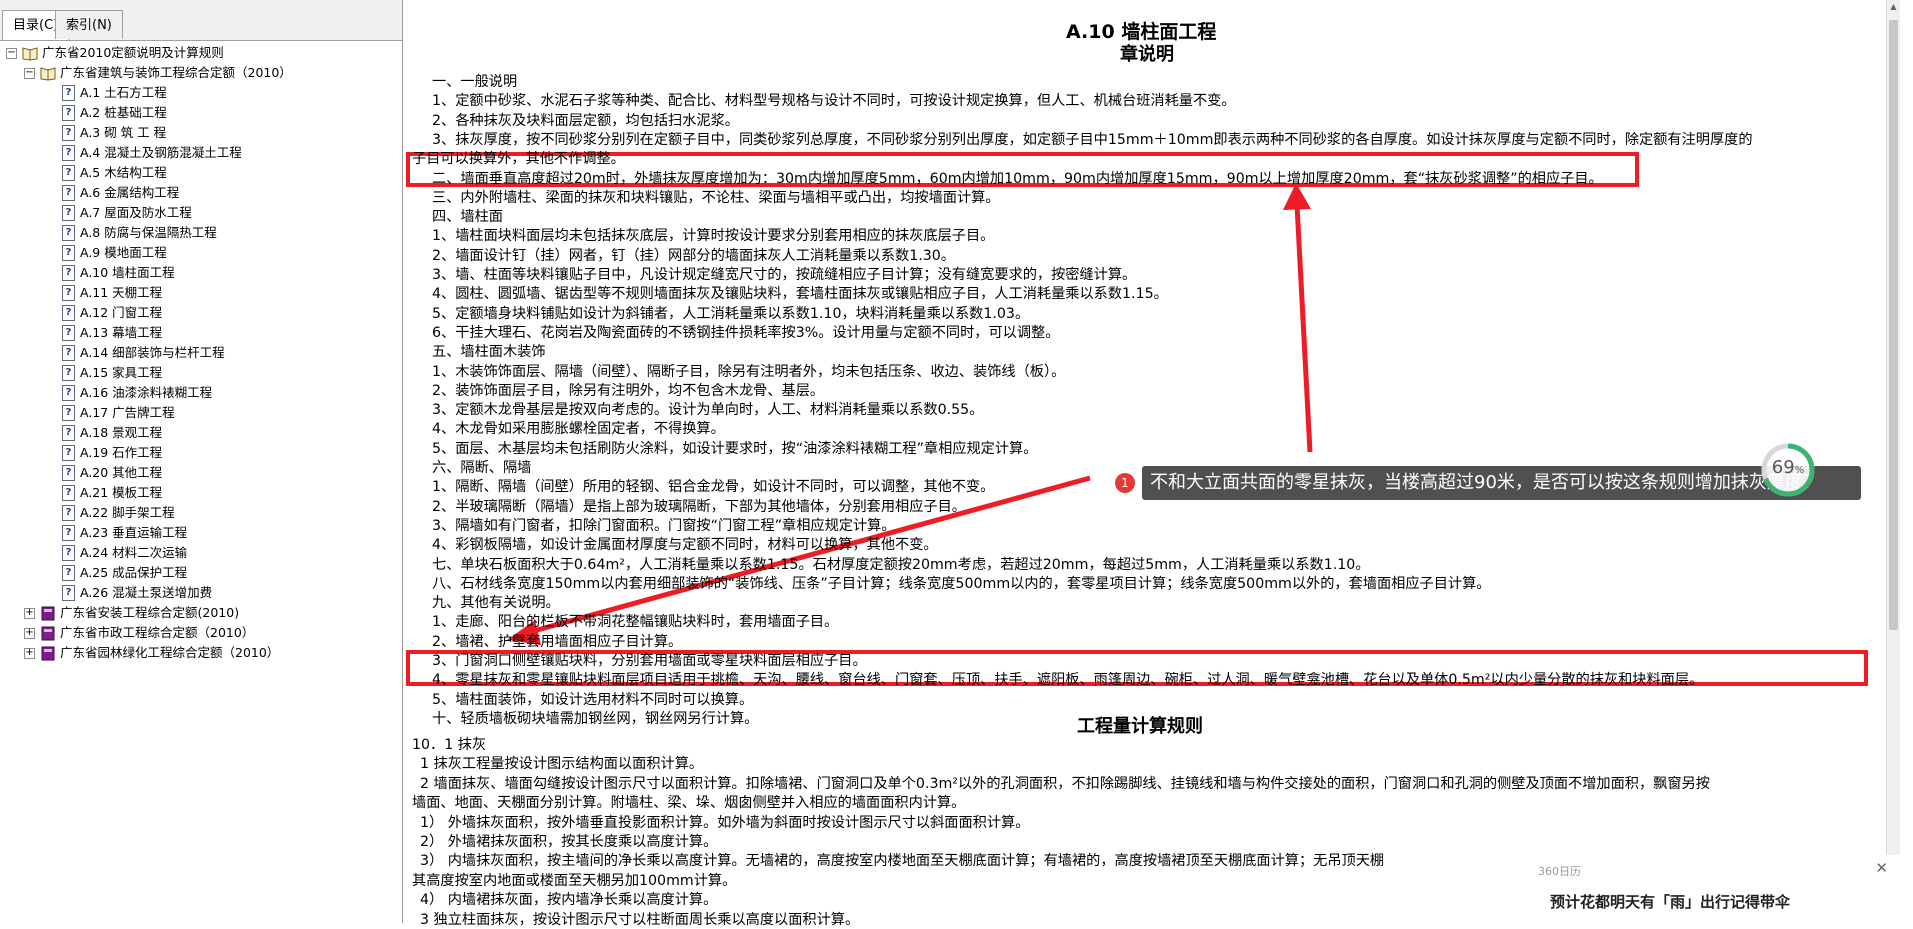 This screenshot has height=929, width=1913. Describe the element at coordinates (1893, 325) in the screenshot. I see `scrollbar-thumb` at that location.